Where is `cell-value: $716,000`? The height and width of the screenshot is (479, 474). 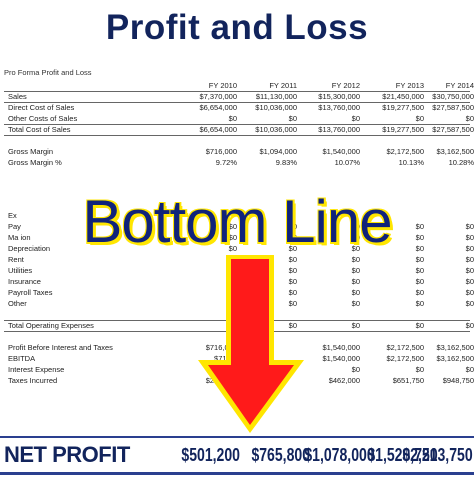 cell-value: $716,000 is located at coordinates (221, 151).